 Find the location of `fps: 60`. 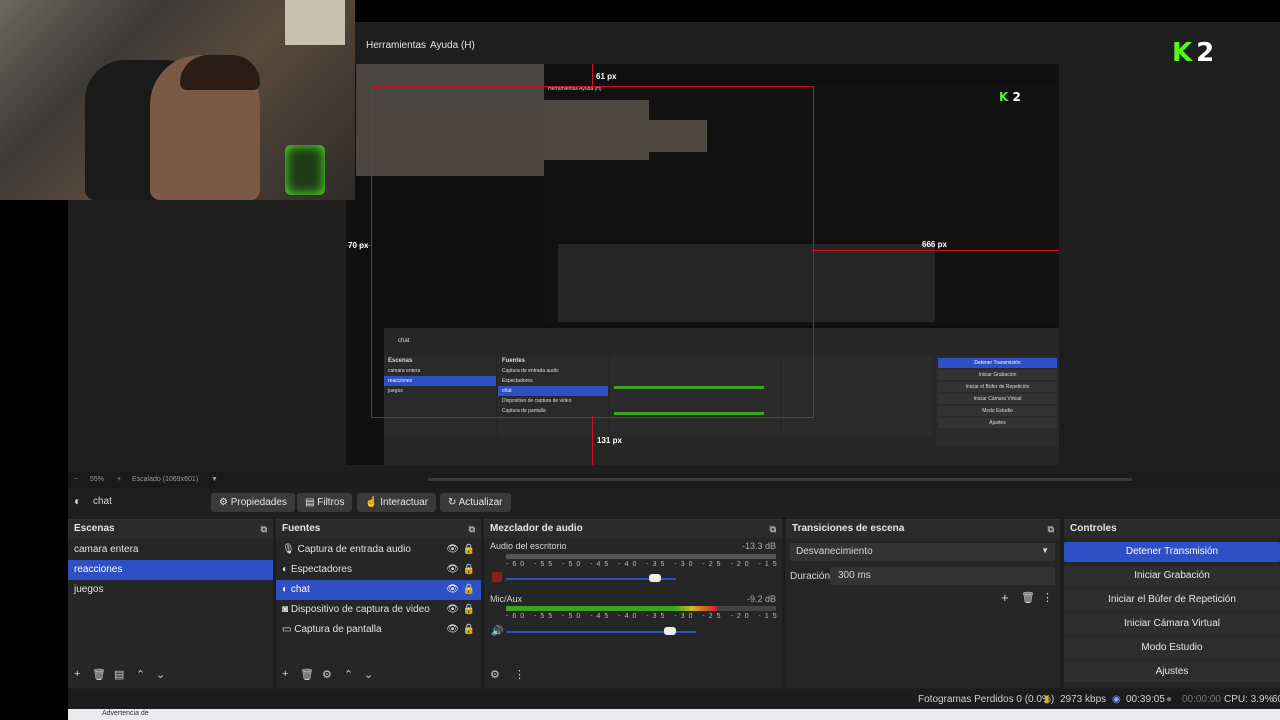

fps: 60 is located at coordinates (1276, 699).